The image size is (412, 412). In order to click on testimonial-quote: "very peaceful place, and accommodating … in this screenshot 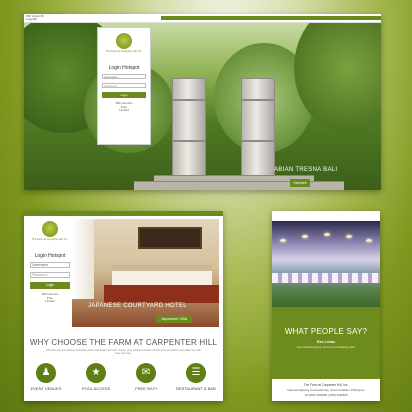, I will do `click(326, 347)`.